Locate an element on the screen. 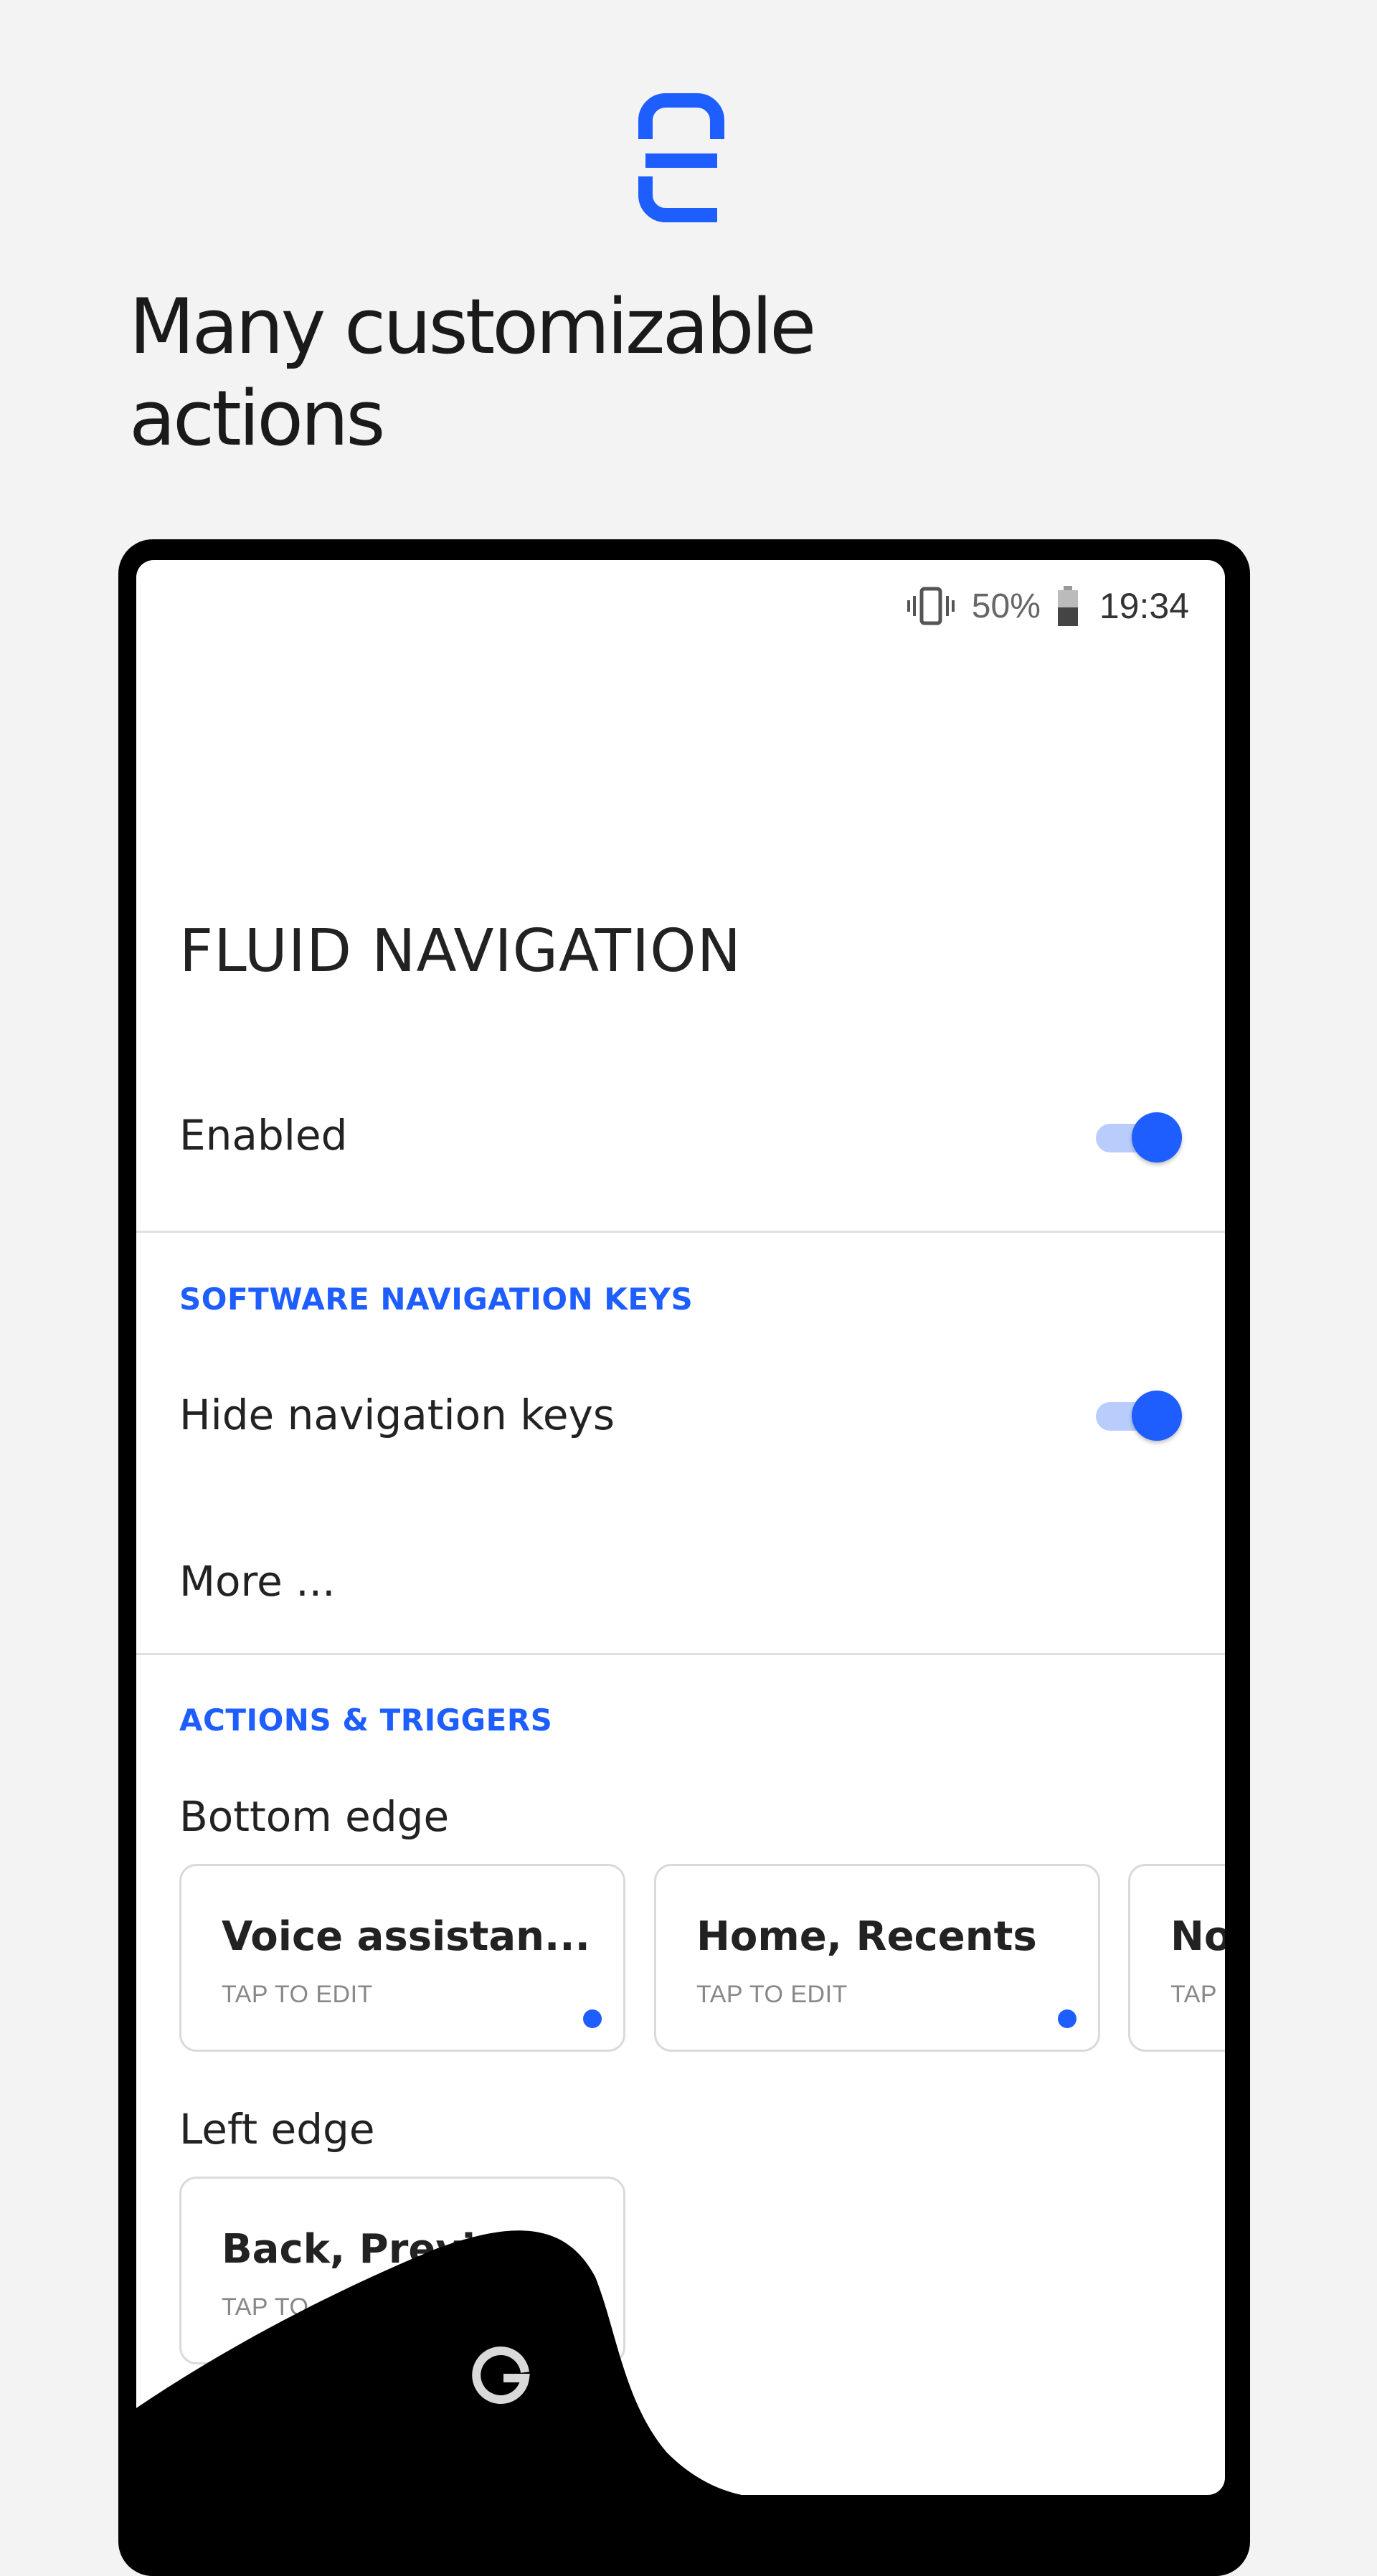 The image size is (1377, 2576). hide-navigation-keys-toggle is located at coordinates (1139, 1415).